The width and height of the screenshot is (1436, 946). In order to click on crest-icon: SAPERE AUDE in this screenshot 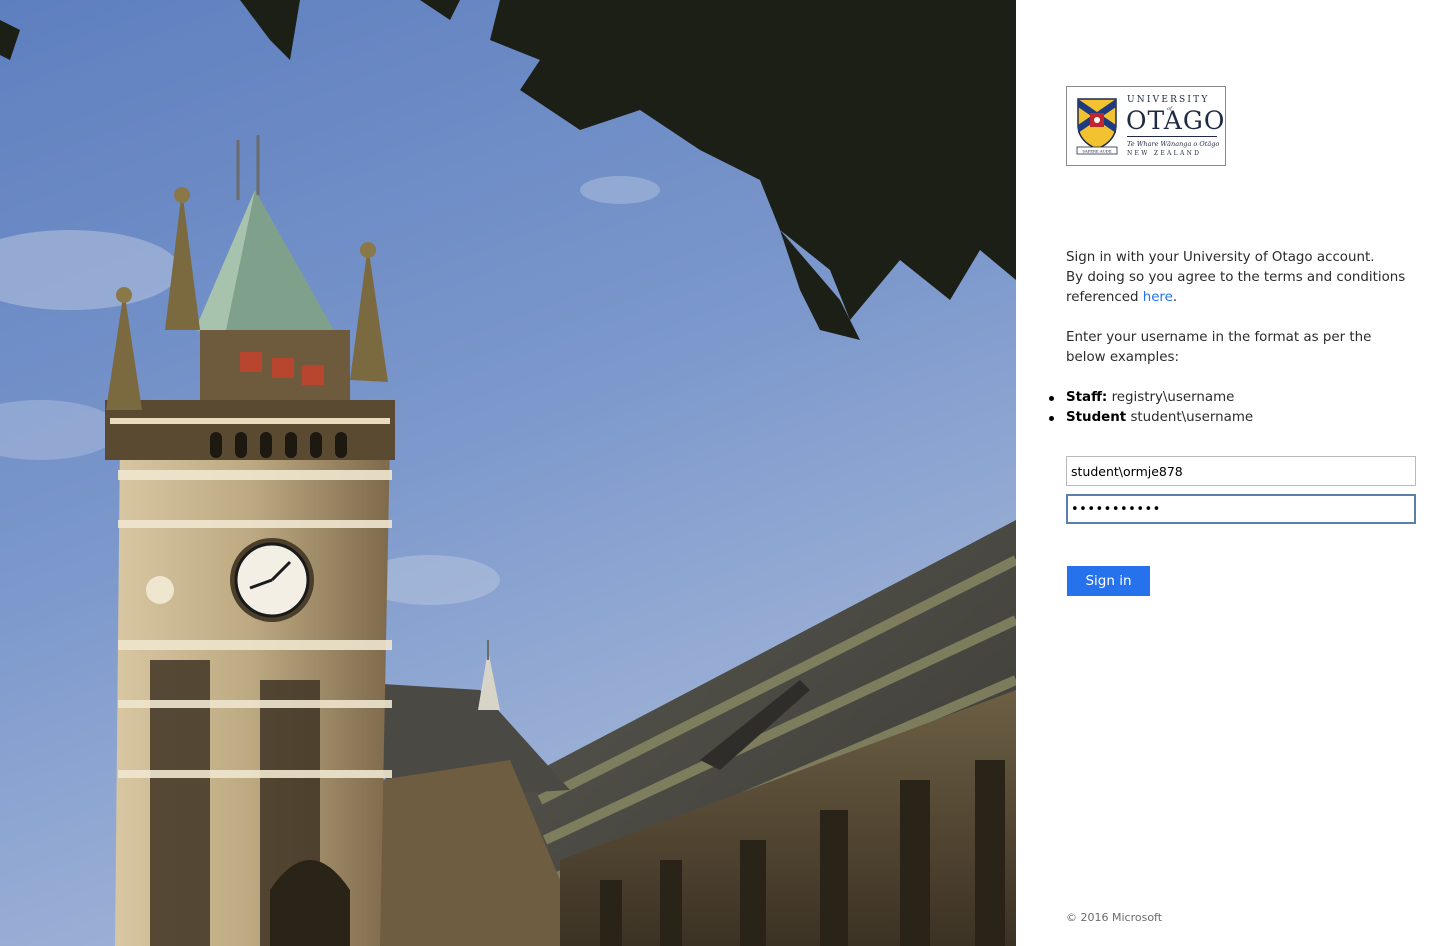, I will do `click(1097, 126)`.